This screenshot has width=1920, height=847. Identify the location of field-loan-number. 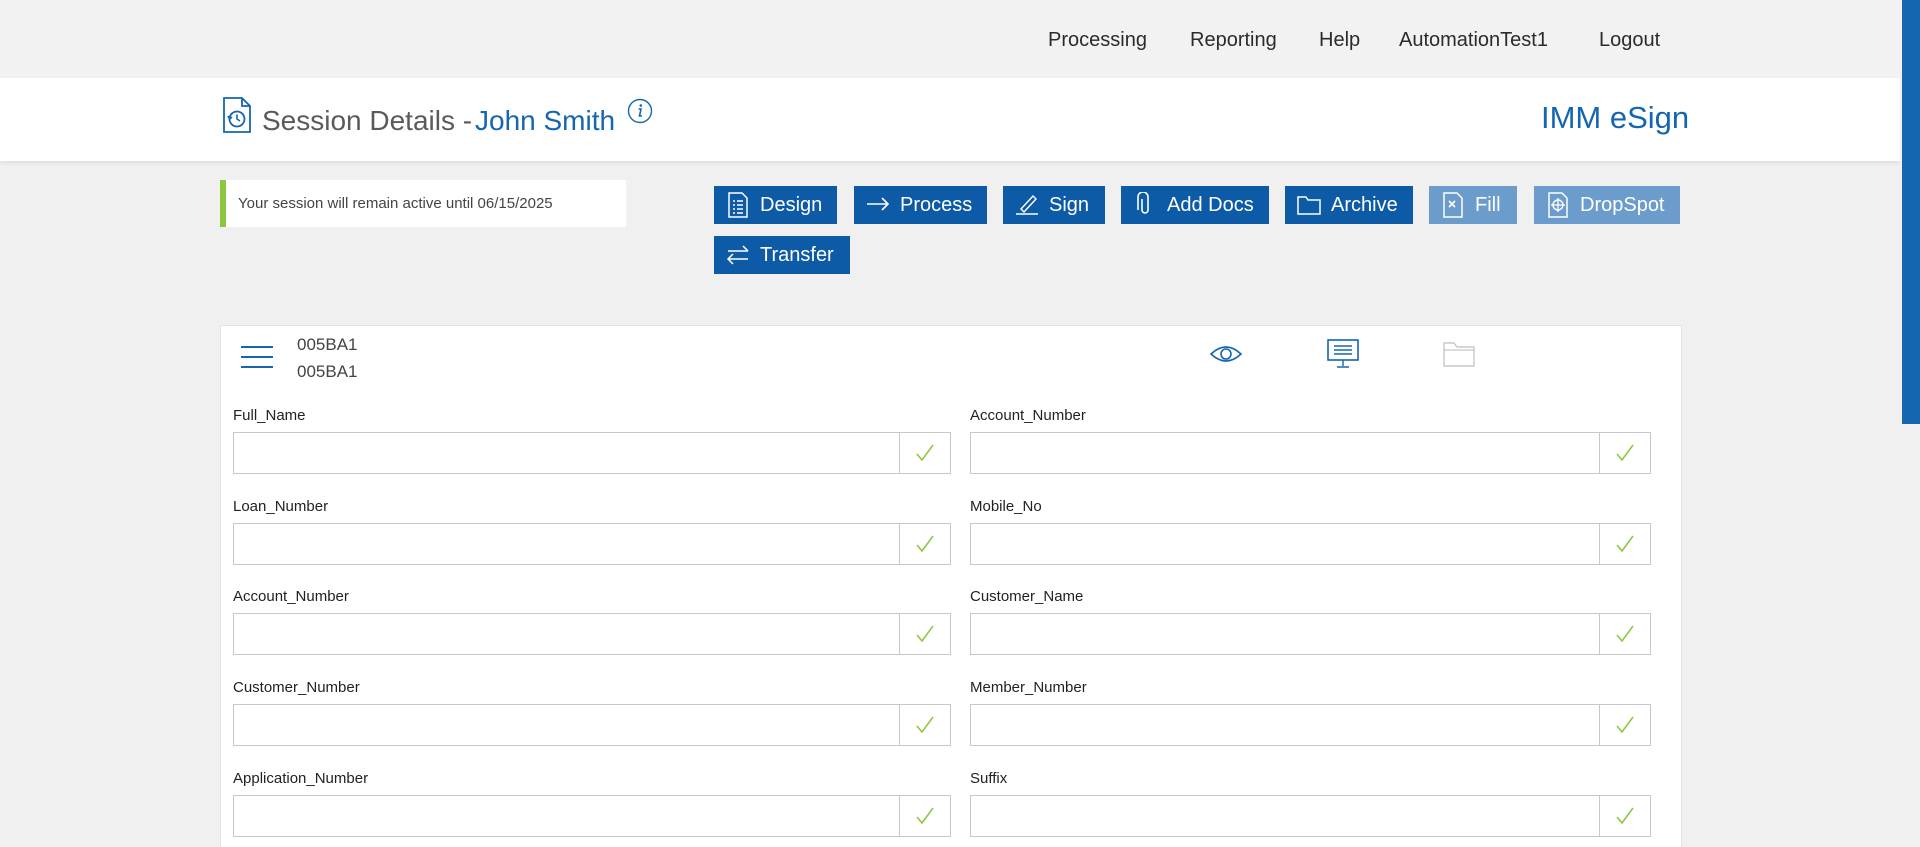
(592, 544).